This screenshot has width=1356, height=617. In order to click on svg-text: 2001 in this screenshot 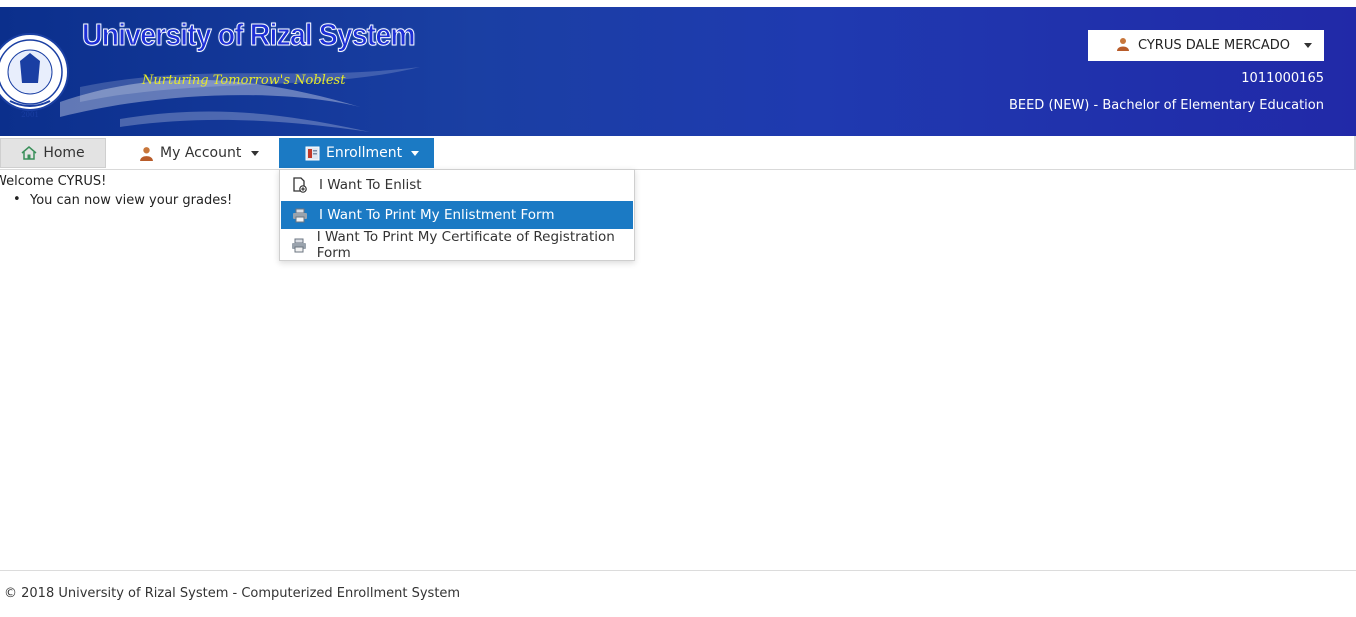, I will do `click(30, 115)`.